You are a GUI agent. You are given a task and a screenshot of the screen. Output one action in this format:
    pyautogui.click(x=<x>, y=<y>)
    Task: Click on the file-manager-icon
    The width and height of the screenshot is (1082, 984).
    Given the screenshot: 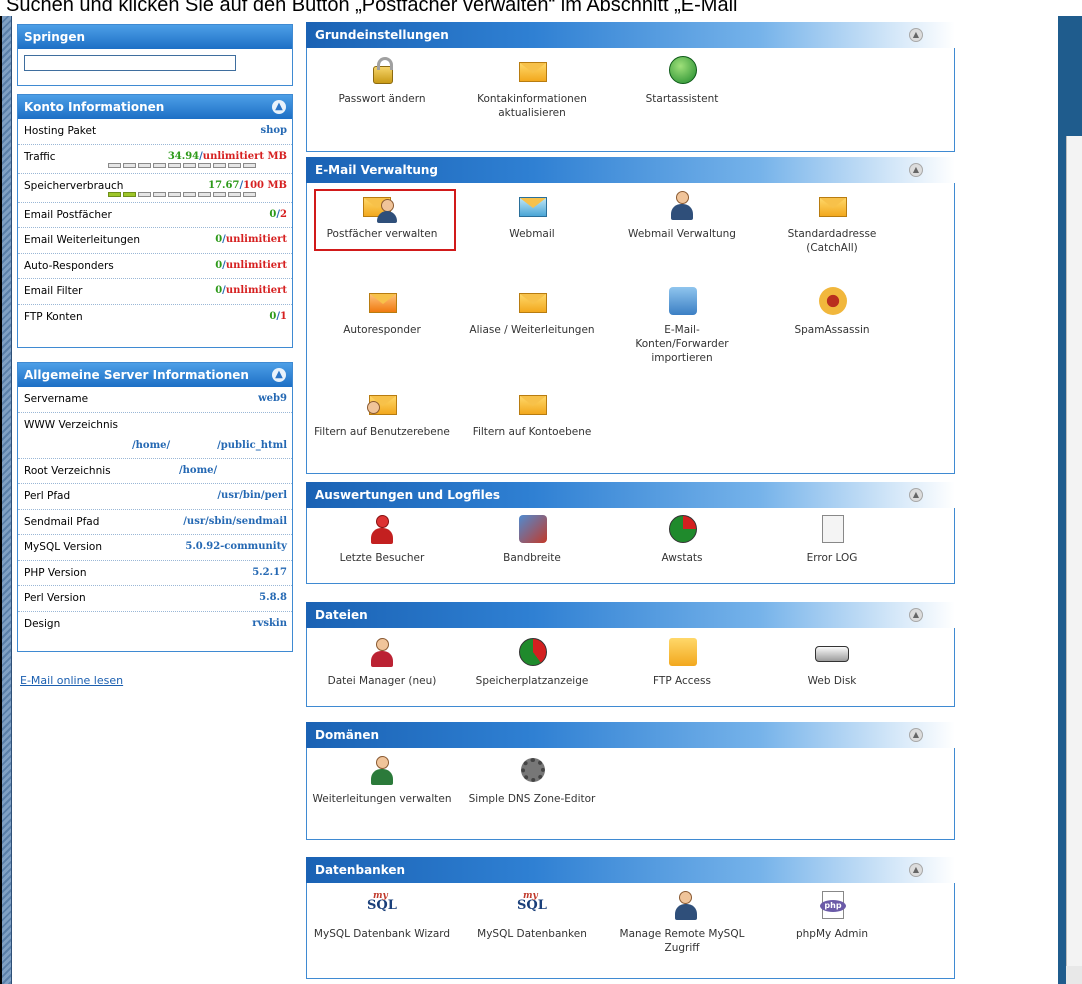 What is the action you would take?
    pyautogui.click(x=382, y=653)
    